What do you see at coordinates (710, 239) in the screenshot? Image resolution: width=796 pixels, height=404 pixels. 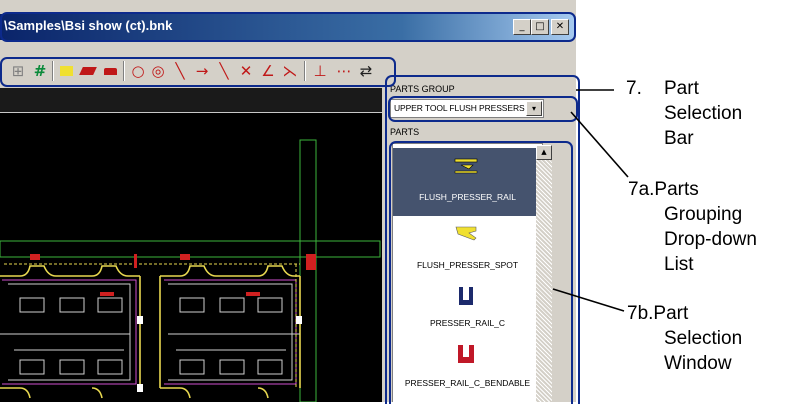 I see `callout-7a-line3: Drop-down` at bounding box center [710, 239].